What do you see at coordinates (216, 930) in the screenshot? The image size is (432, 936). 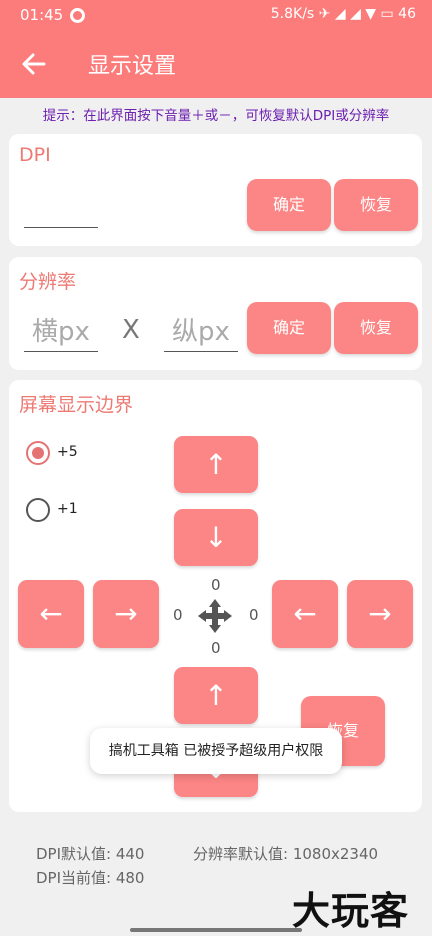 I see `gesture-bar` at bounding box center [216, 930].